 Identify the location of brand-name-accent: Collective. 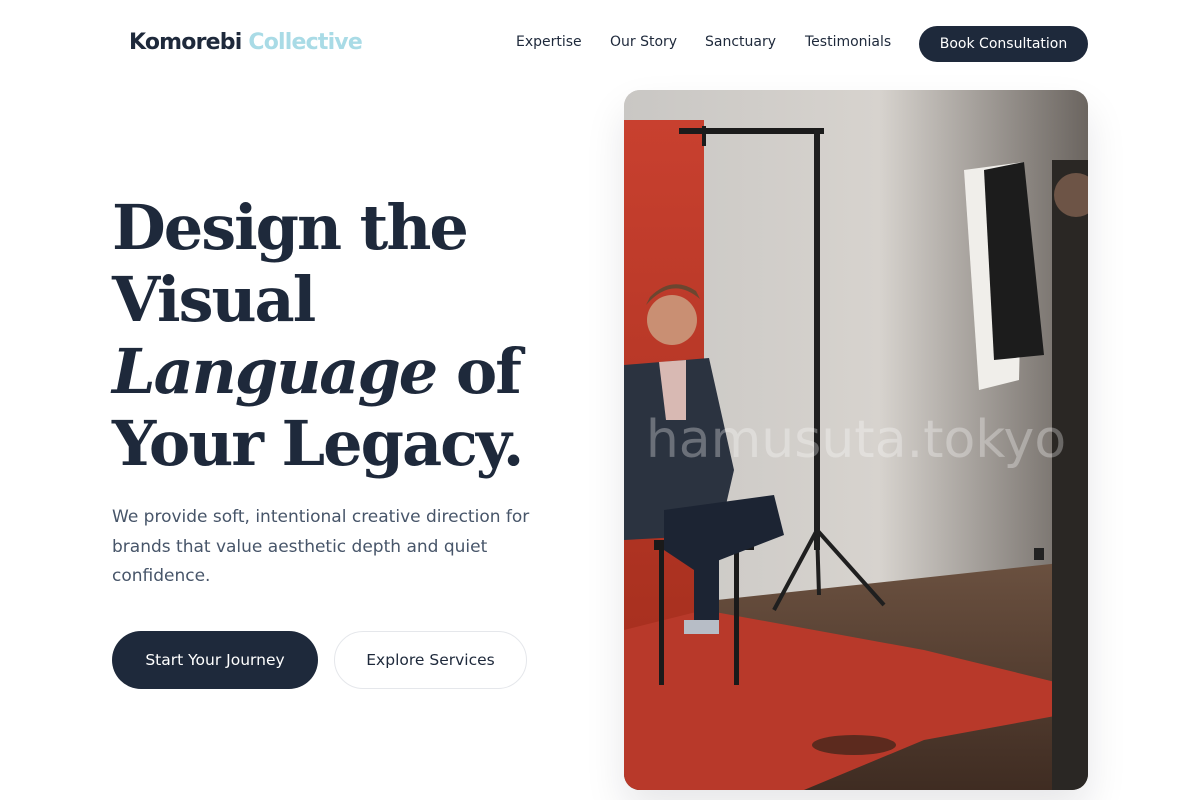
(305, 42).